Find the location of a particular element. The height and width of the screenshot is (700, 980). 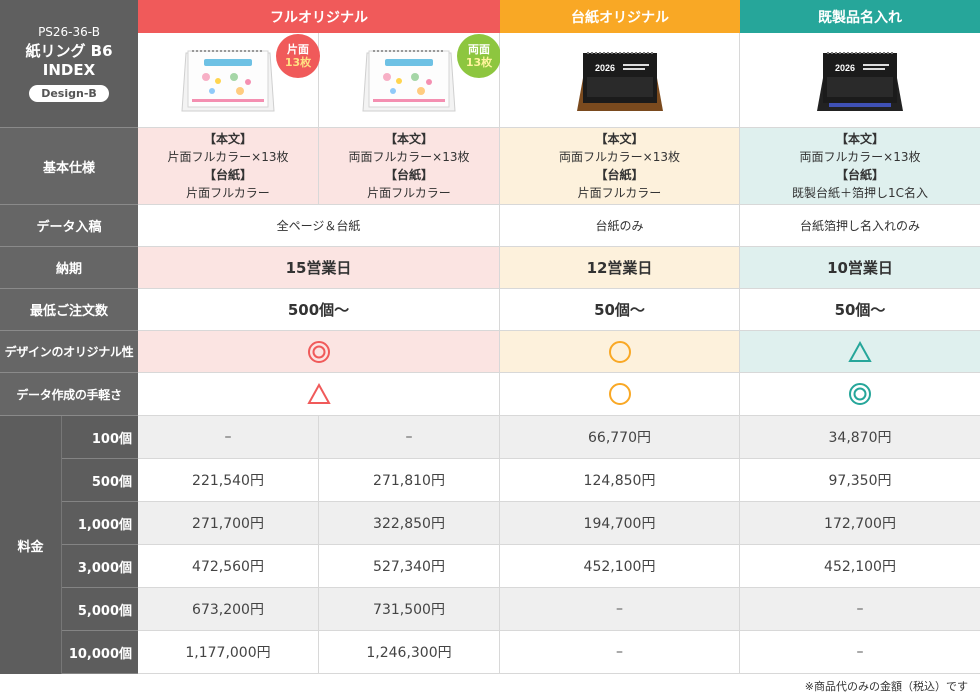

design-badge: Design-B is located at coordinates (69, 93).